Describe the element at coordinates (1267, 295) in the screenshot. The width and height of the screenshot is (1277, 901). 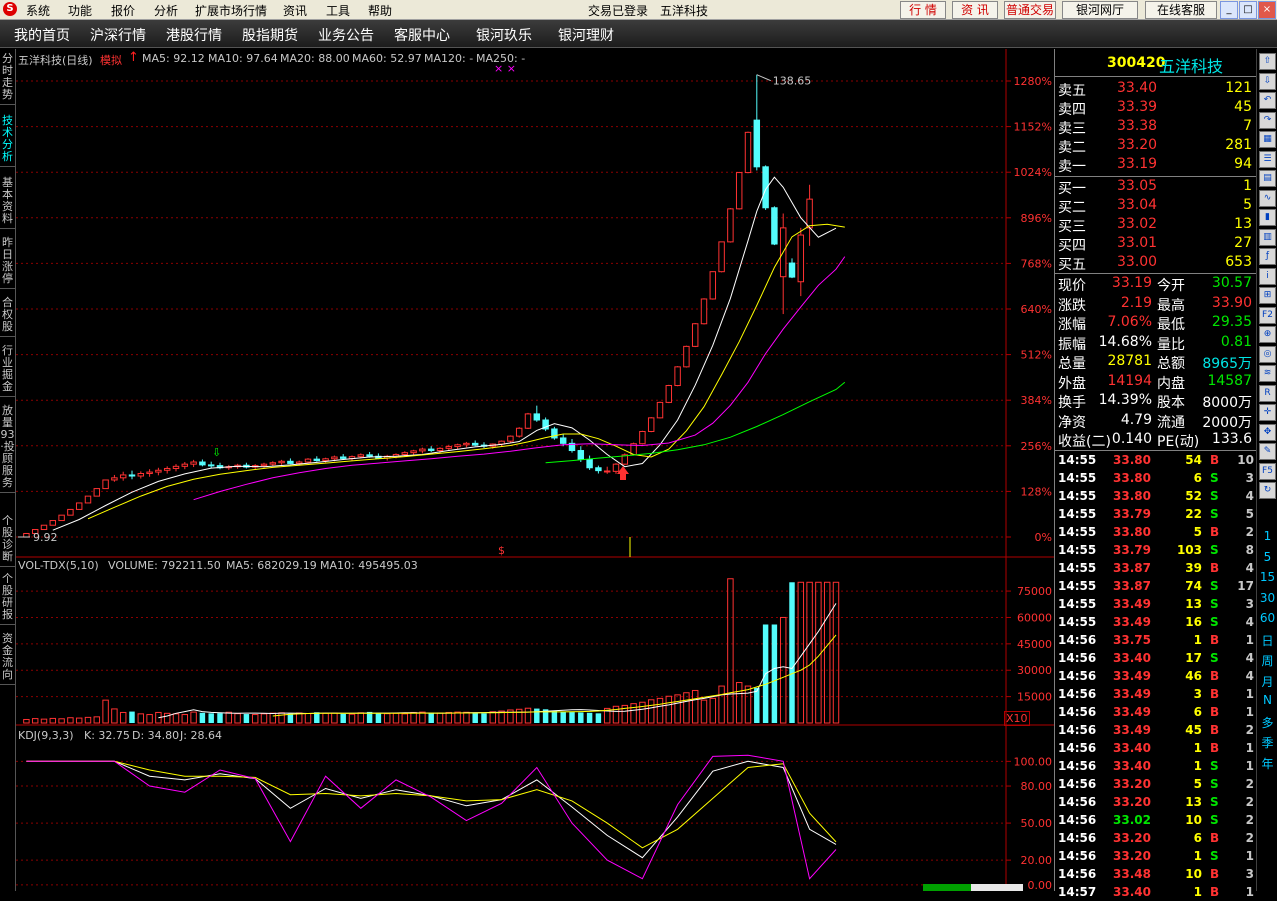
I see `indicator-icon: ⊞` at that location.